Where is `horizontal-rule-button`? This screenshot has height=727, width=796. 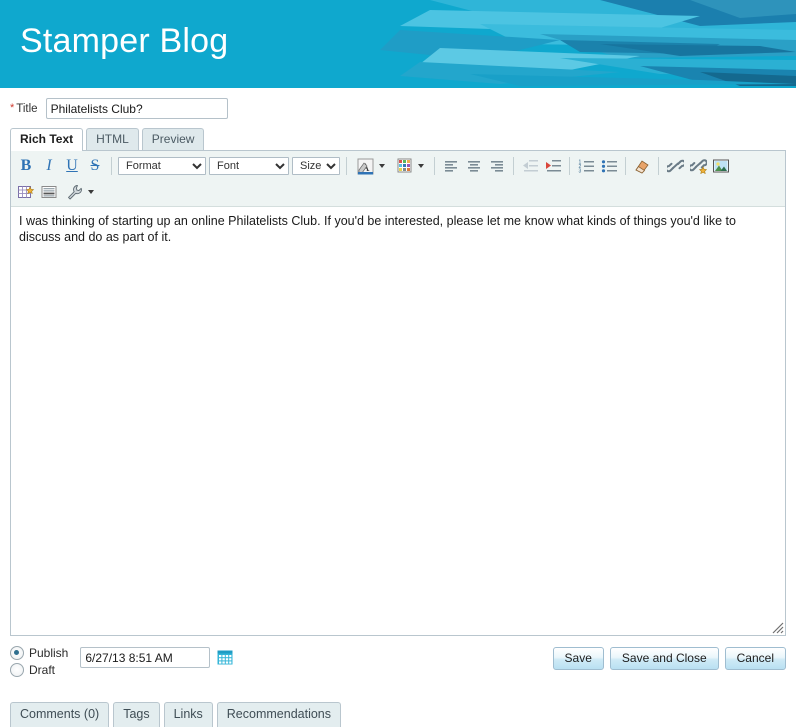 horizontal-rule-button is located at coordinates (49, 192).